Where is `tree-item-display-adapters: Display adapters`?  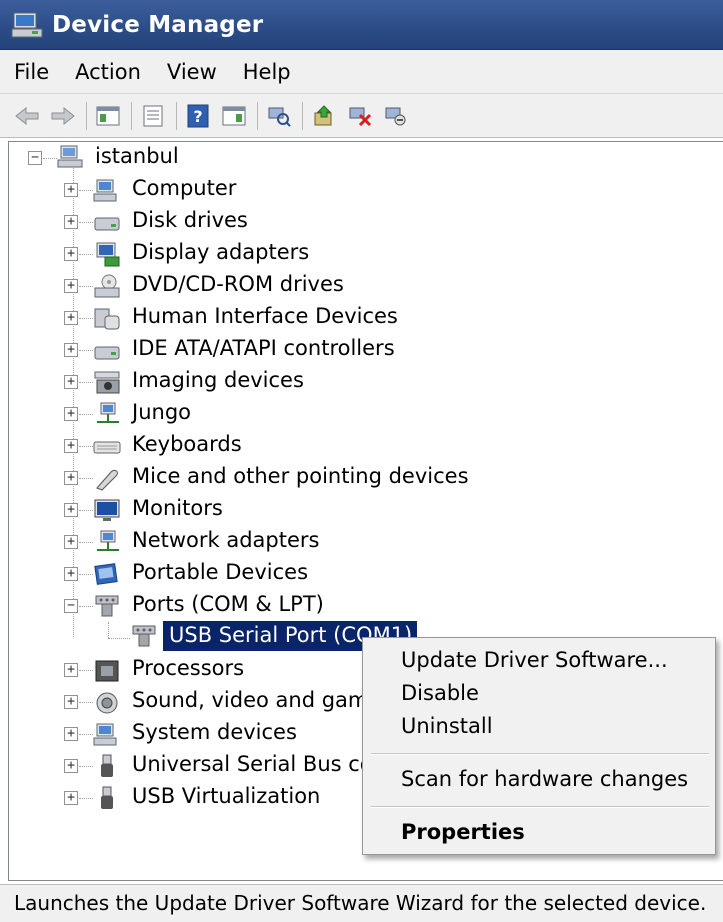
tree-item-display-adapters: Display adapters is located at coordinates (220, 252).